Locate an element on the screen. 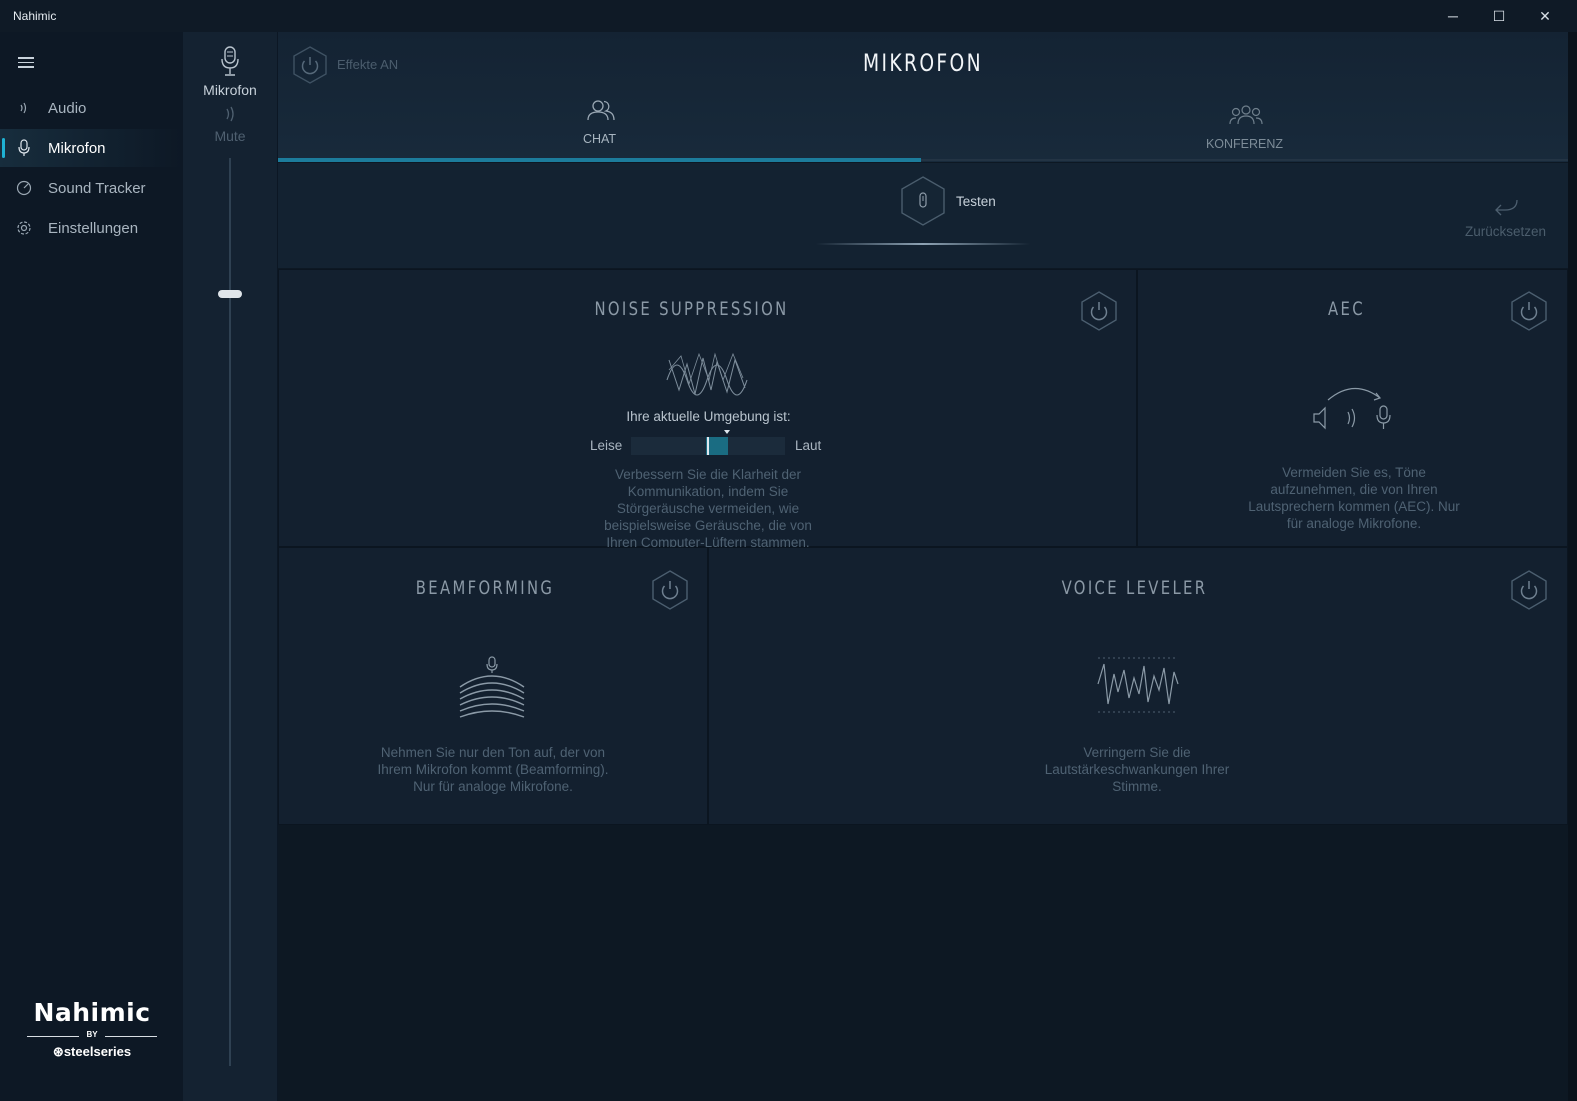 The width and height of the screenshot is (1577, 1101). sidebar-item-sound-tracker: Sound Tracker is located at coordinates (91, 188).